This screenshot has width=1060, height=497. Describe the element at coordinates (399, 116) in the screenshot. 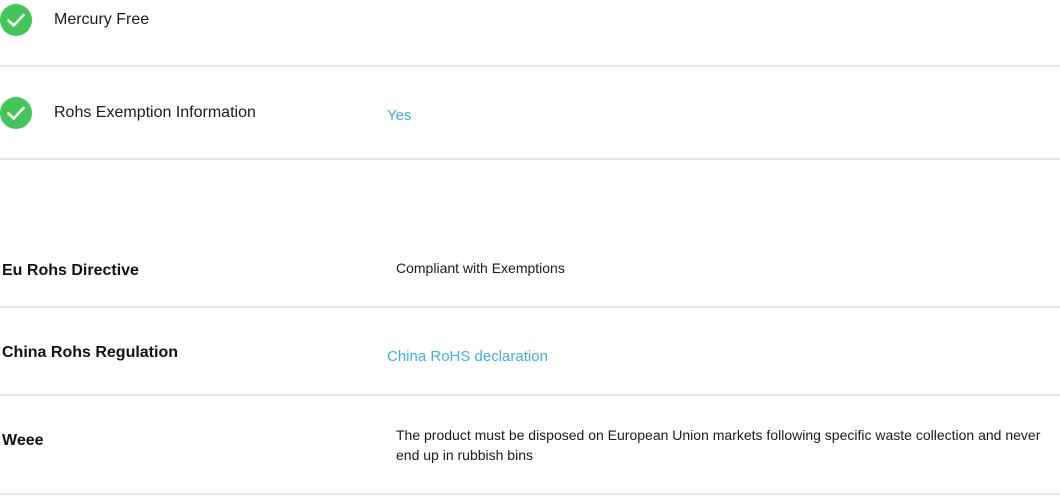

I see `rohs-exemption-yes-link: Yes` at that location.